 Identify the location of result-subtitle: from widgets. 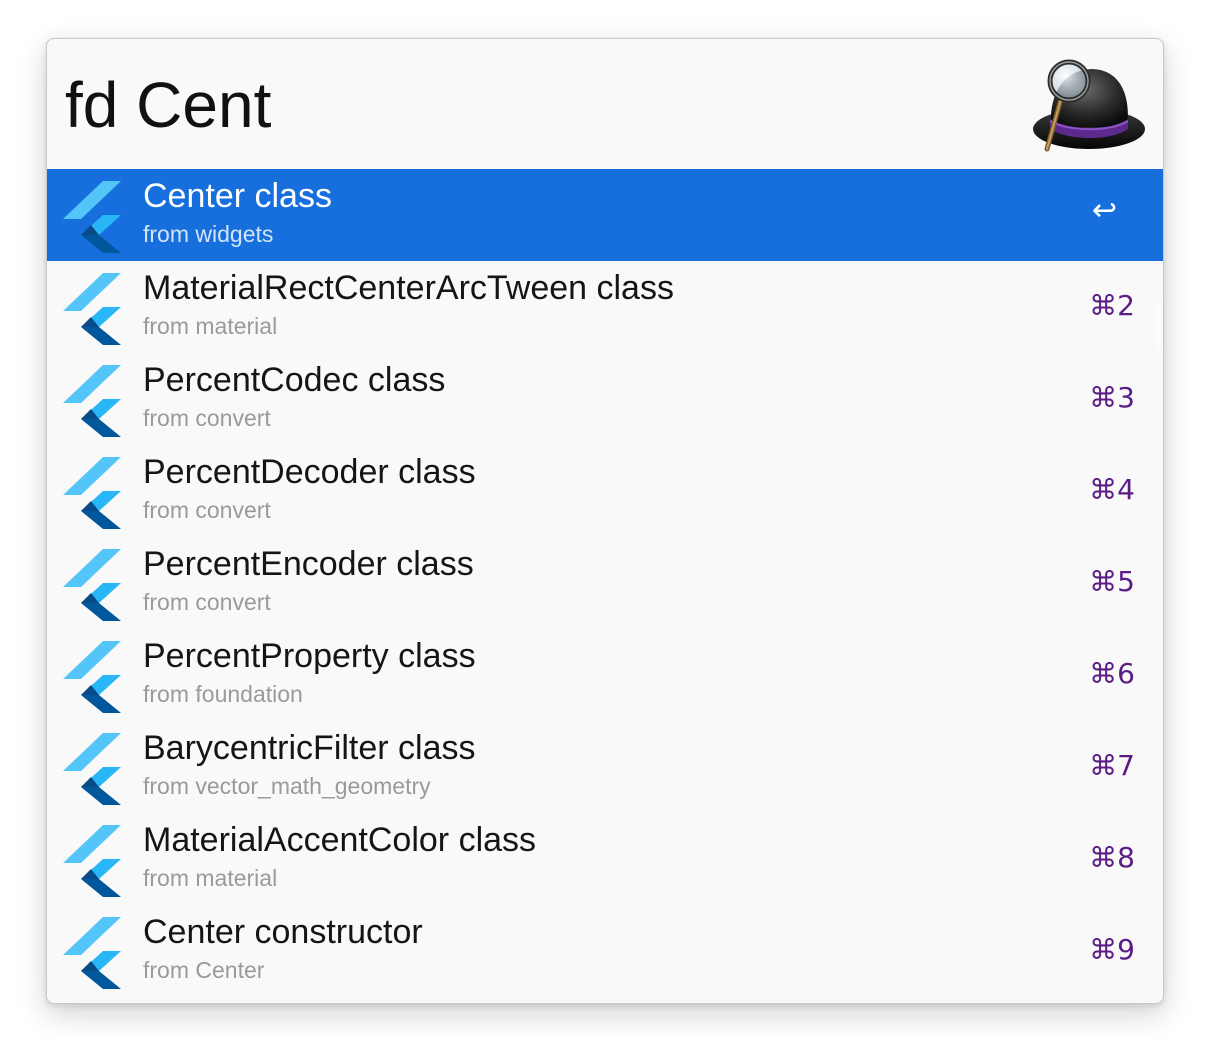
(208, 234).